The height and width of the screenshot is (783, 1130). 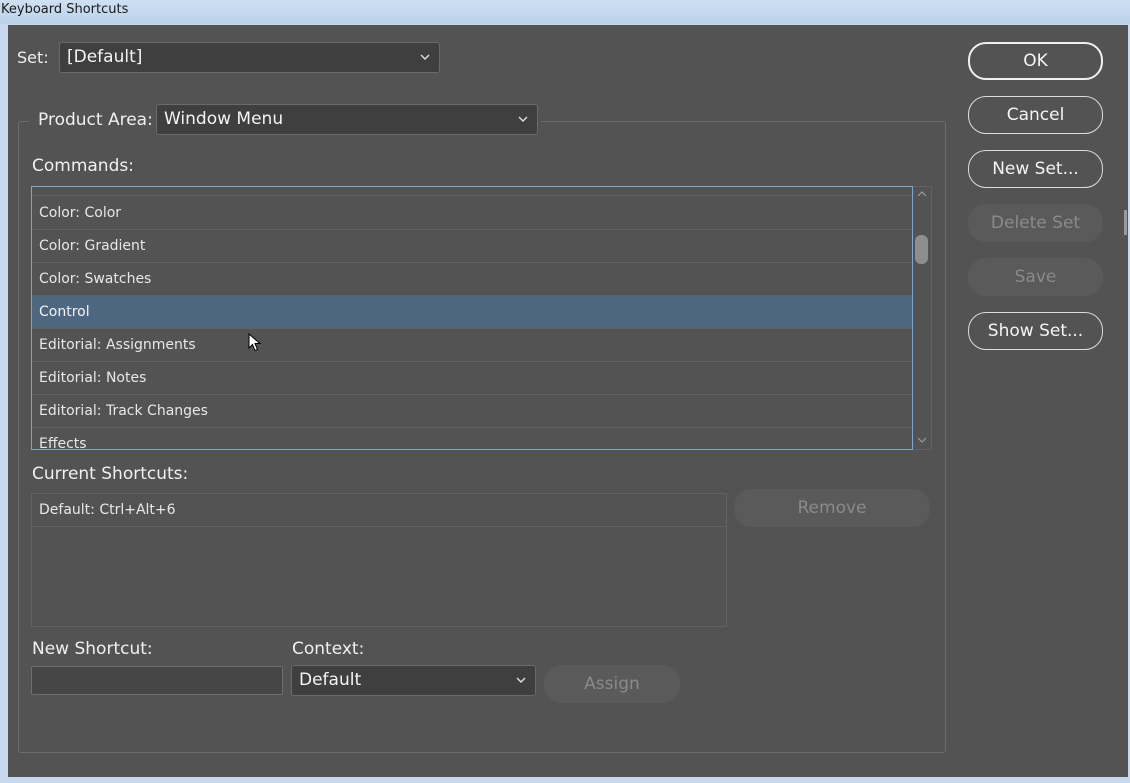 I want to click on list-item: Editorial: Assignments, so click(x=472, y=345).